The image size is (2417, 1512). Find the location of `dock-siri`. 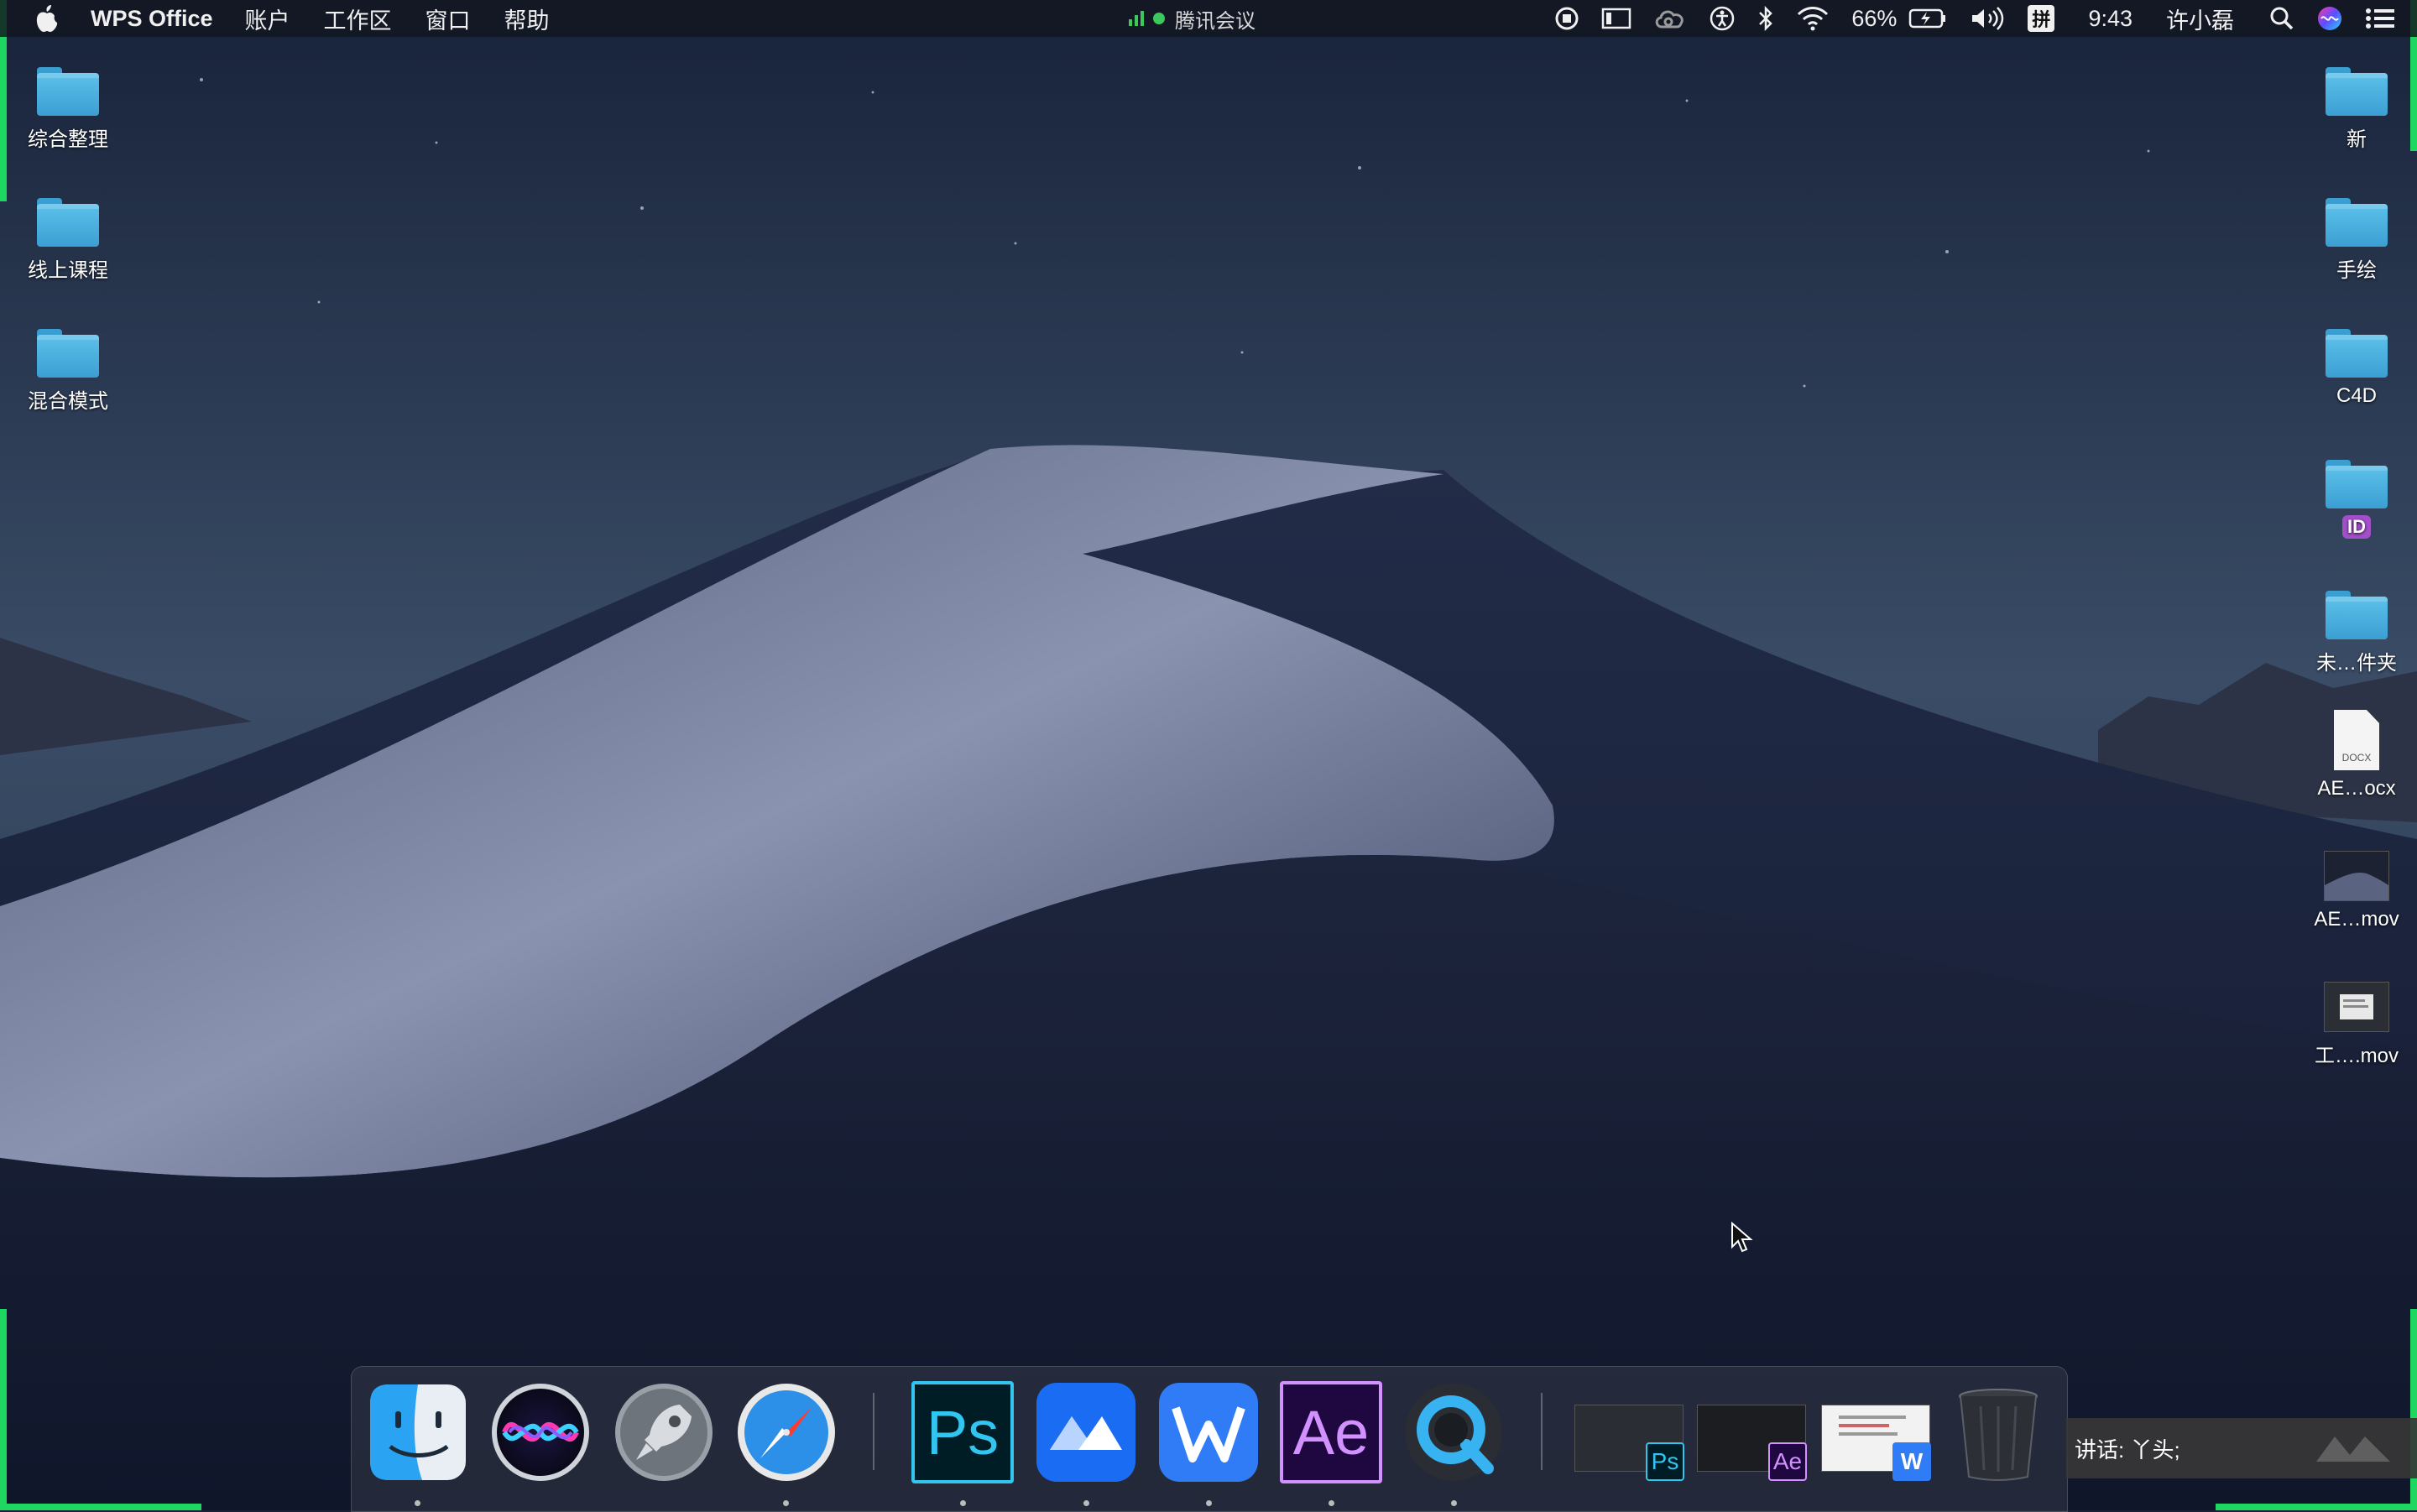

dock-siri is located at coordinates (540, 1432).